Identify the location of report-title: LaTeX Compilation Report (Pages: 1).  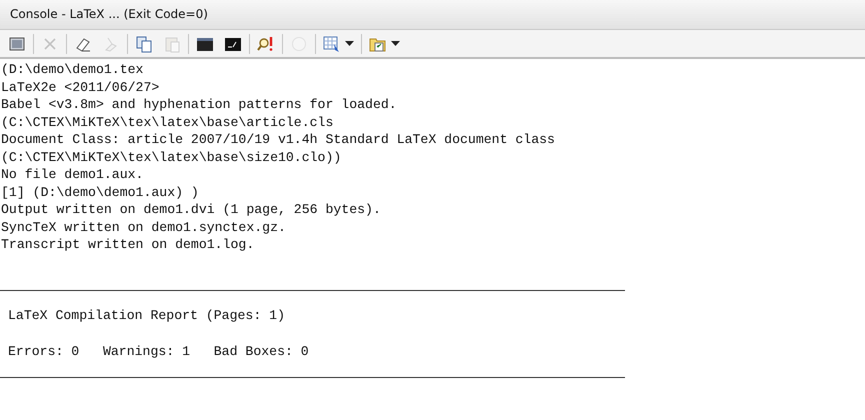
(147, 315).